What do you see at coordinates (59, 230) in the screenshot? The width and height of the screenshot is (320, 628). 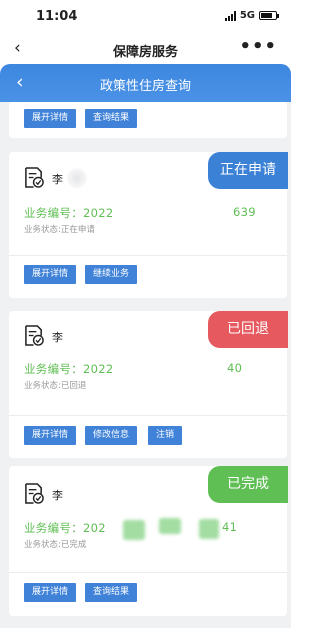 I see `business-status: 业务状态:正在申请` at bounding box center [59, 230].